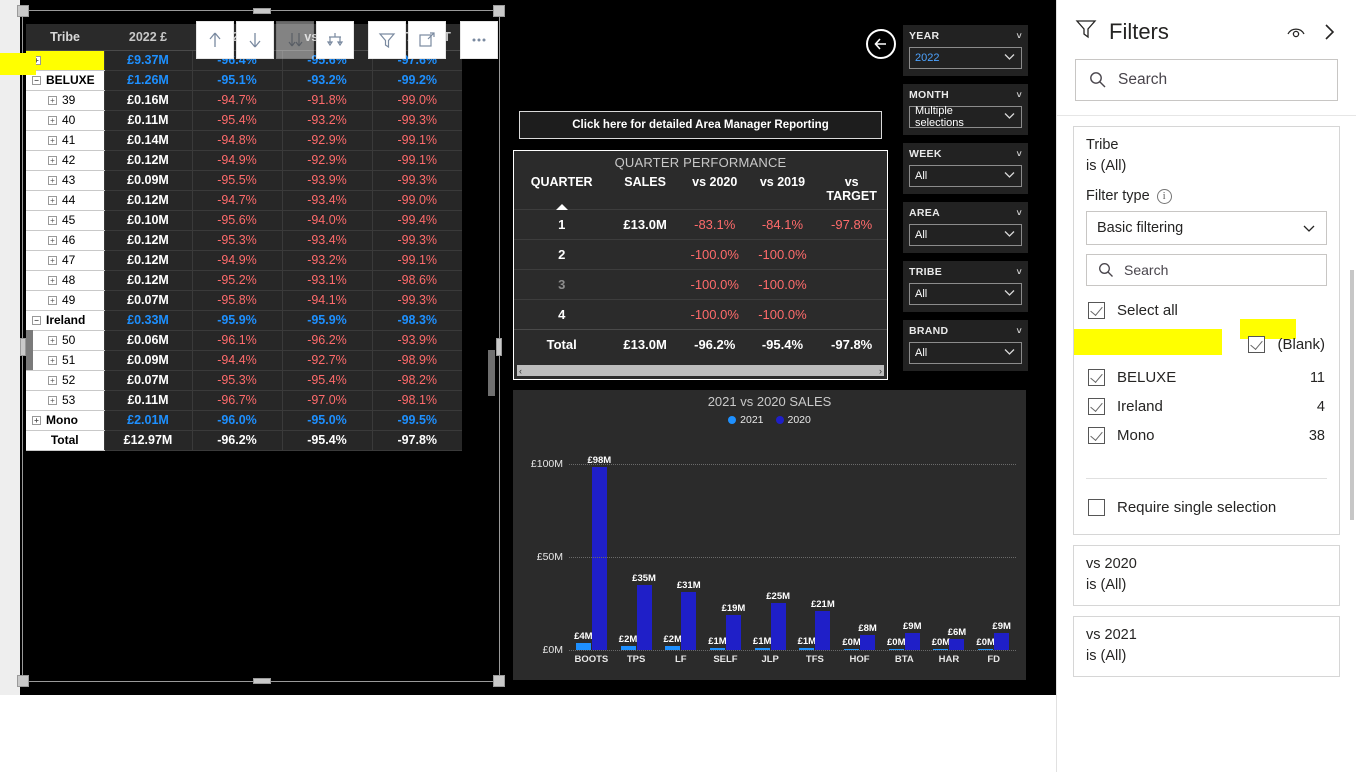 The height and width of the screenshot is (772, 1356). Describe the element at coordinates (416, 280) in the screenshot. I see `matrix-cell: -98.6%` at that location.